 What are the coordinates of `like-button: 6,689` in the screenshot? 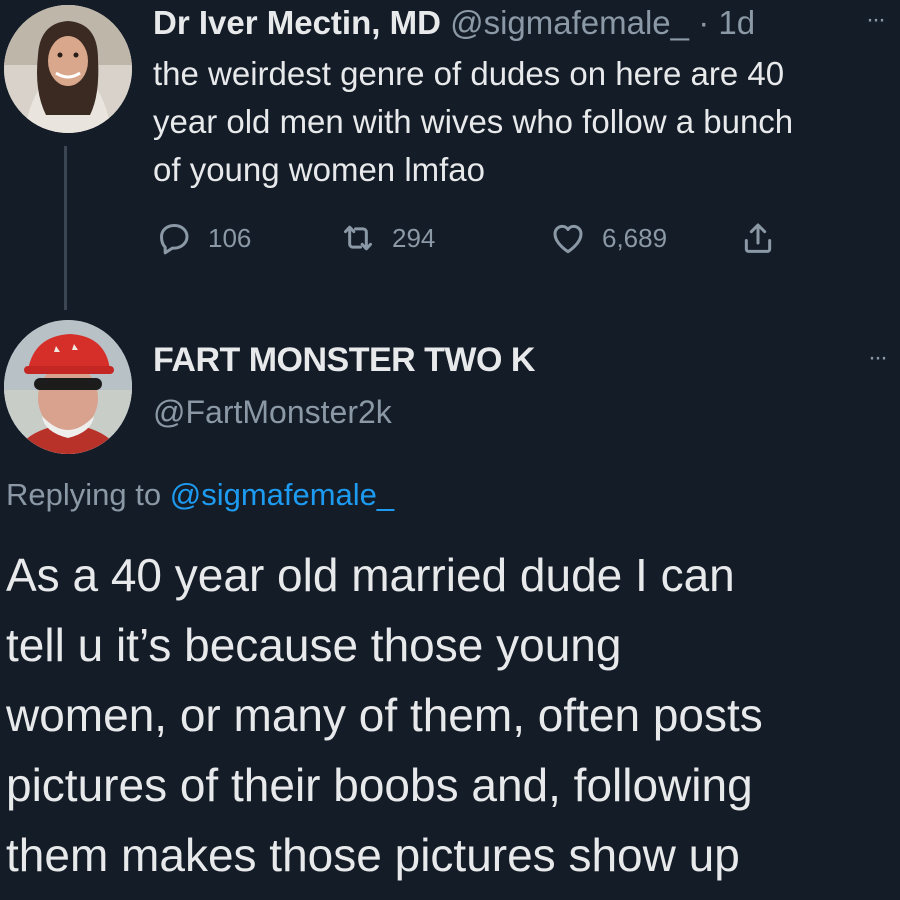 It's located at (607, 238).